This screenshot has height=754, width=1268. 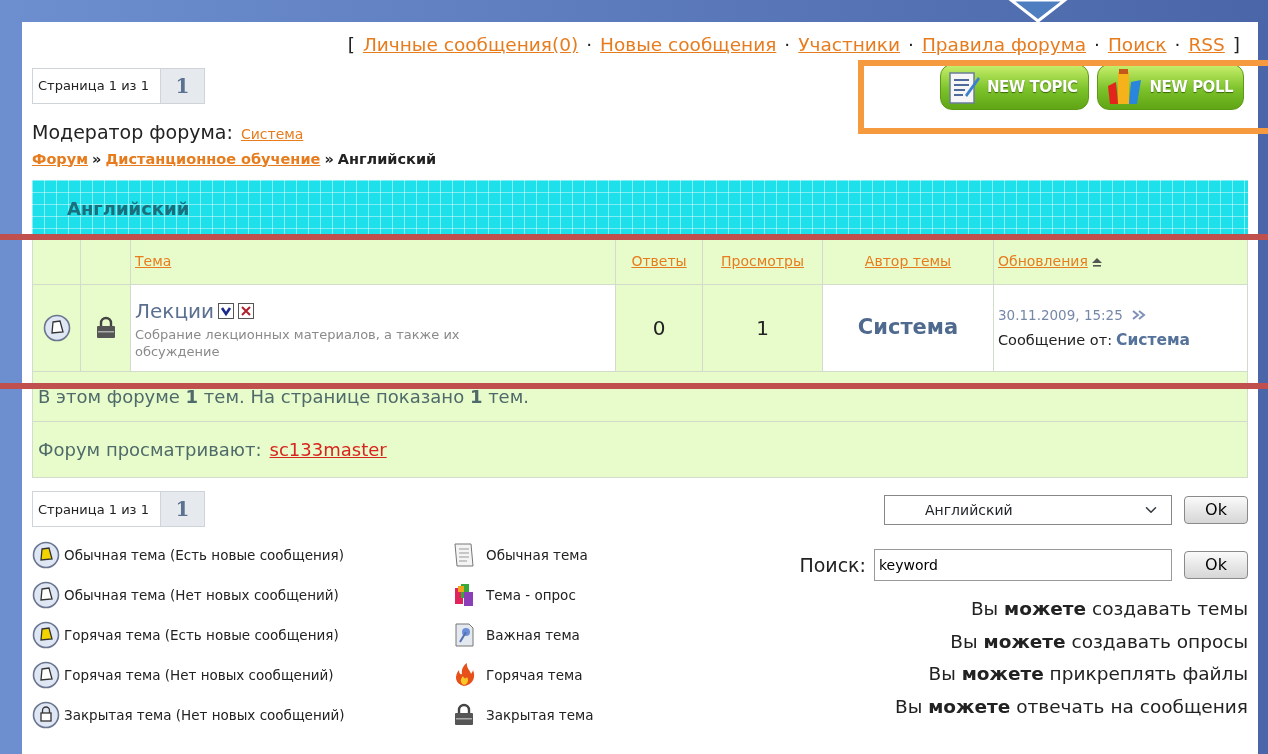 I want to click on viewers-label: Форум просматривают:, so click(x=150, y=450).